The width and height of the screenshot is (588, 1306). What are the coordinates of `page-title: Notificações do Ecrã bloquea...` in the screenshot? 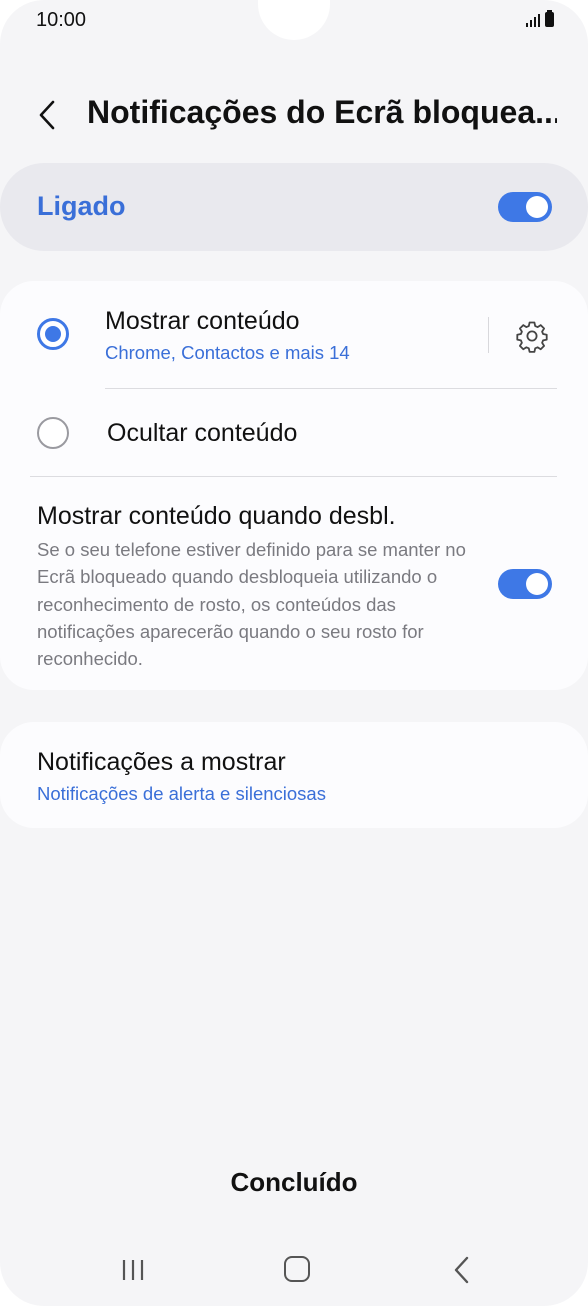 It's located at (322, 112).